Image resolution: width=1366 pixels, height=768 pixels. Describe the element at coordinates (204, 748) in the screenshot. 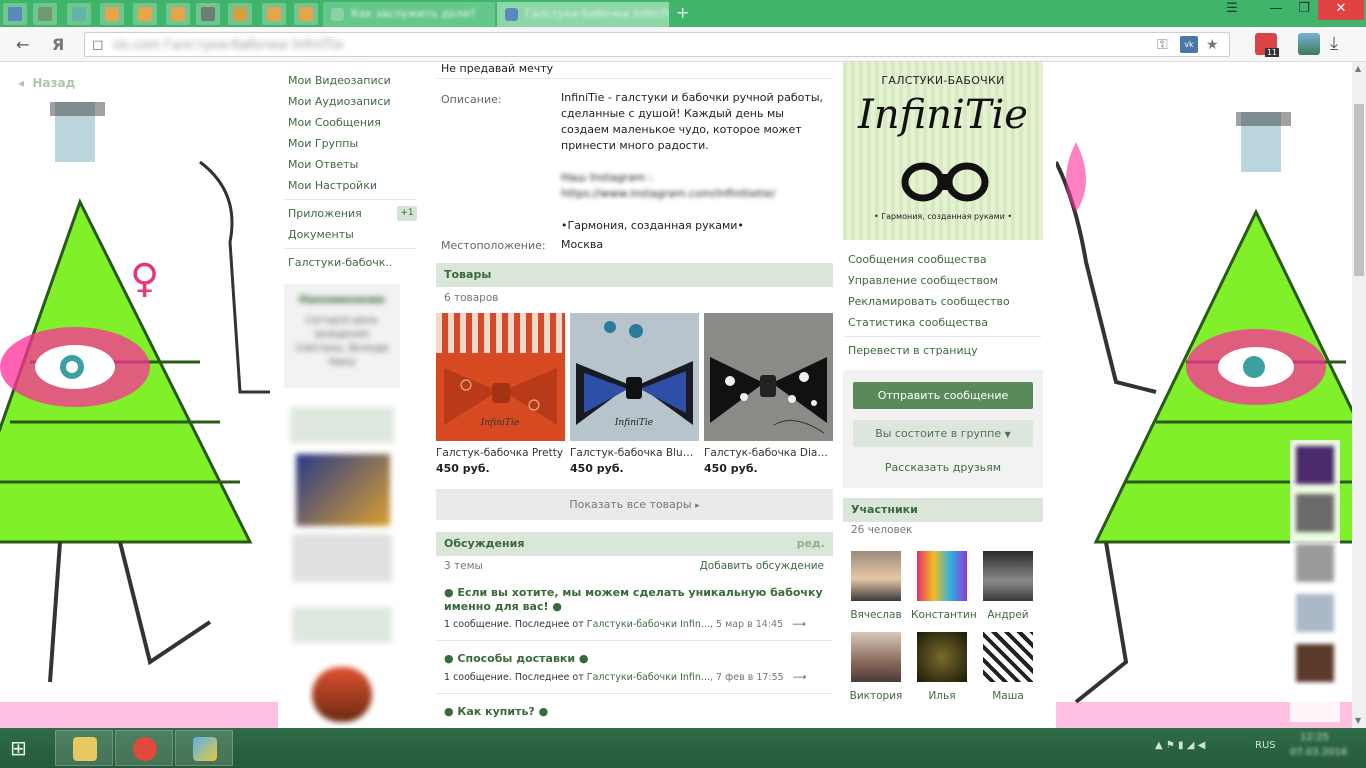

I see `taskbar-paint` at that location.